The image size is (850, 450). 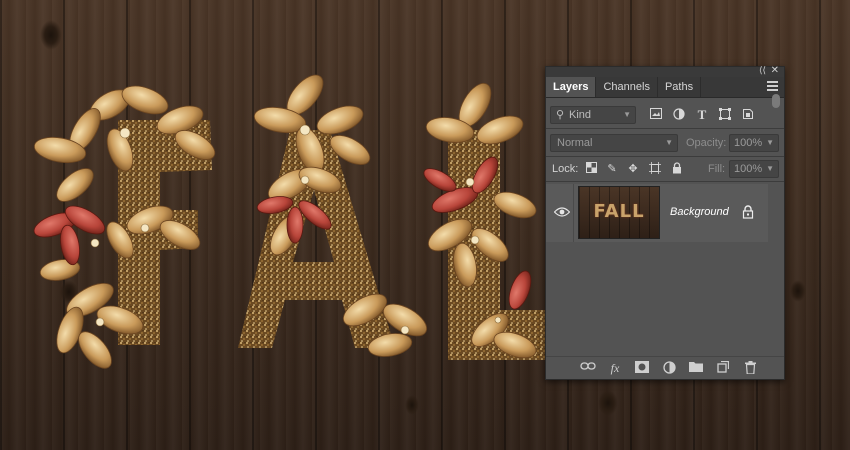 What do you see at coordinates (575, 143) in the screenshot?
I see `blend-mode-value: Normal` at bounding box center [575, 143].